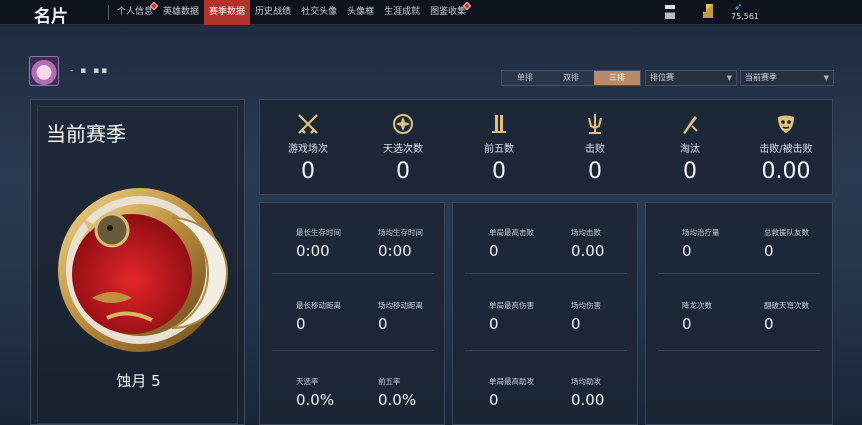 Image resolution: width=862 pixels, height=425 pixels. What do you see at coordinates (419, 316) in the screenshot?
I see `stat-avg-distance: 场均移动距离 0` at bounding box center [419, 316].